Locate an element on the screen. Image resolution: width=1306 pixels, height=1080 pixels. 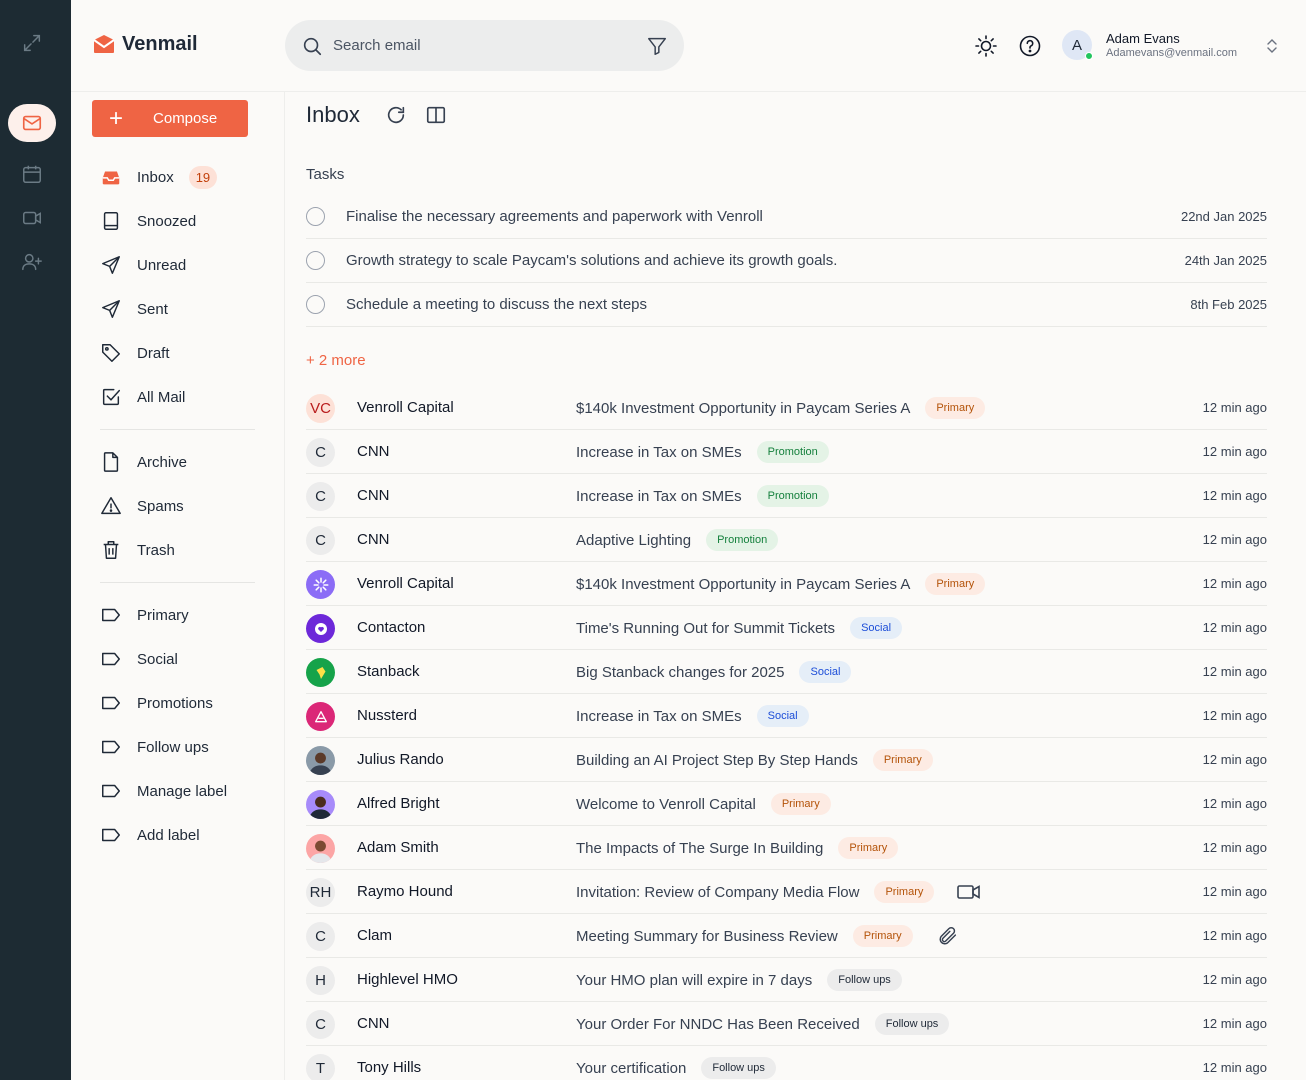
add-user-icon is located at coordinates (32, 262).